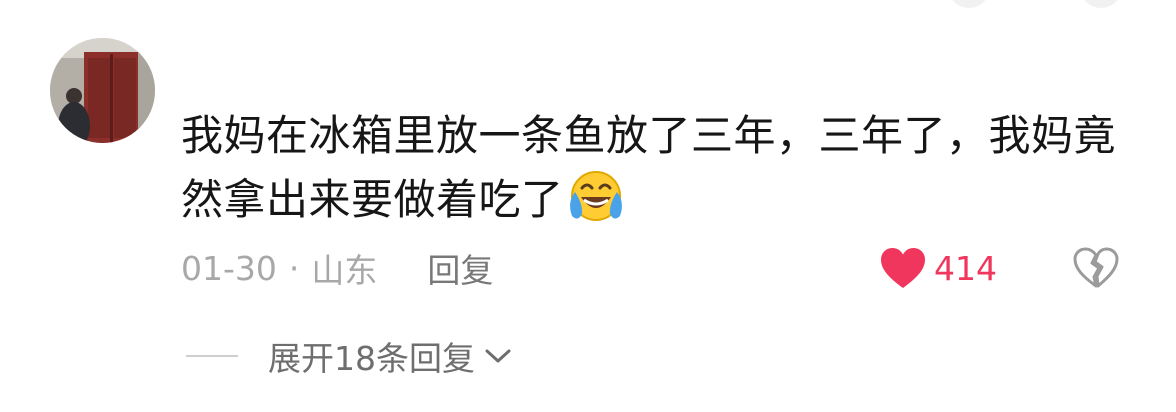  Describe the element at coordinates (498, 356) in the screenshot. I see `chevron-down-icon` at that location.